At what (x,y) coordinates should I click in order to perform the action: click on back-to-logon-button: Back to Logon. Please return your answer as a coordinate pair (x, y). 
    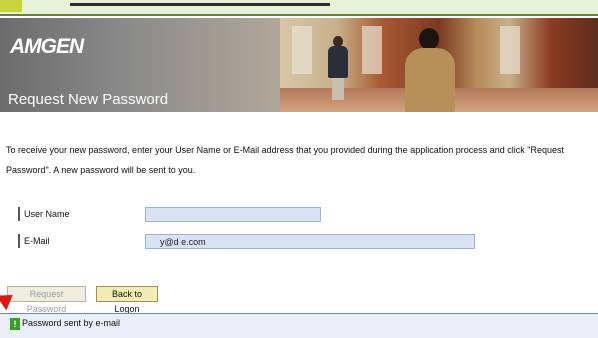
    Looking at the image, I should click on (127, 300).